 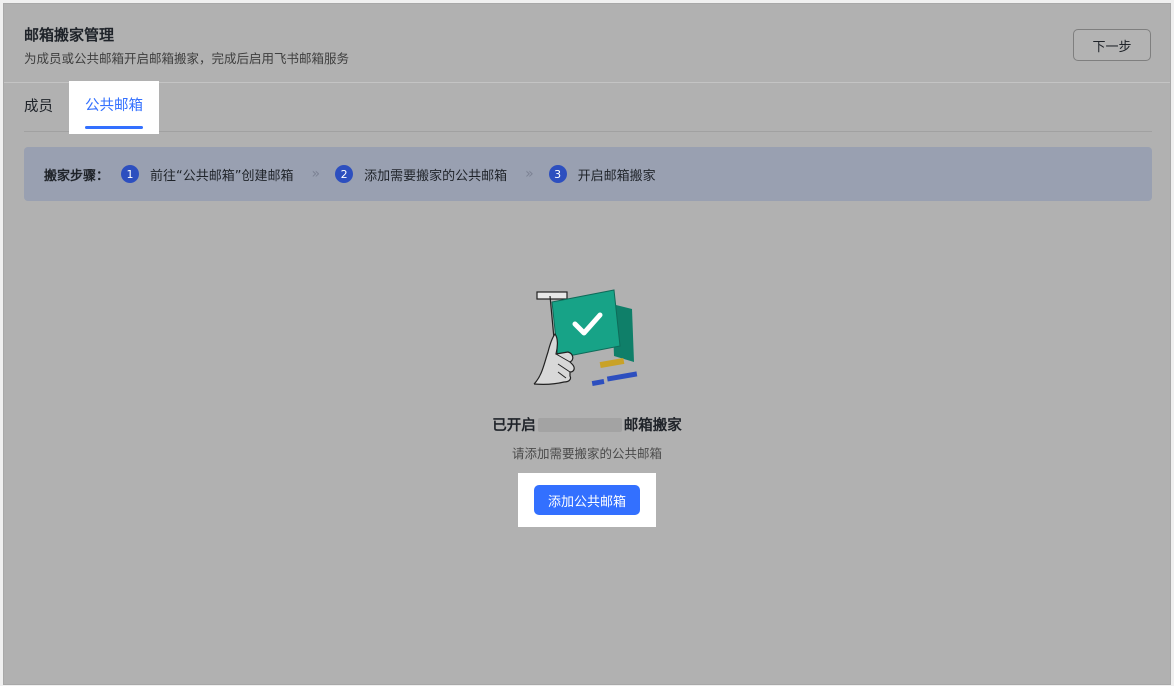 I want to click on step-3-badge: 3, so click(x=557, y=174).